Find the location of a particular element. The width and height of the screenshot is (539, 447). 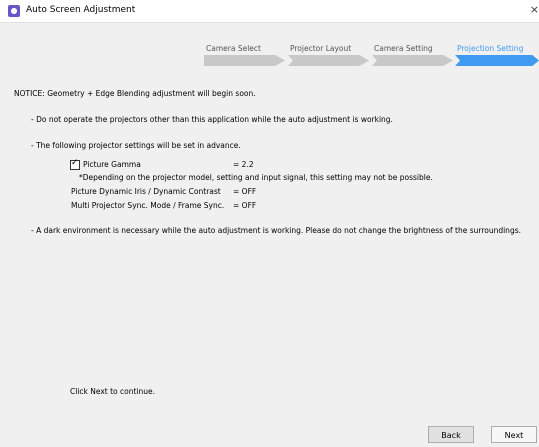

next-button: Next is located at coordinates (514, 434).